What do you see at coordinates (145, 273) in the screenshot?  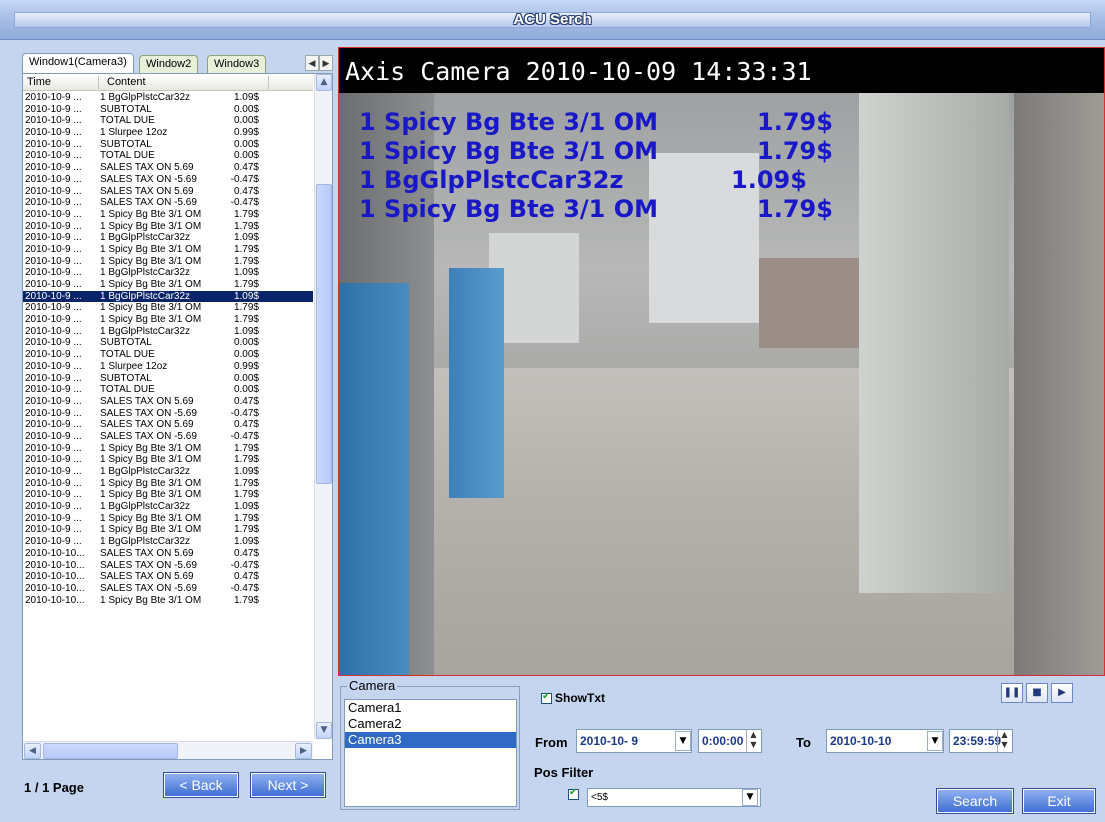 I see `row-content: 1 BgGlpPlstcCar32z` at bounding box center [145, 273].